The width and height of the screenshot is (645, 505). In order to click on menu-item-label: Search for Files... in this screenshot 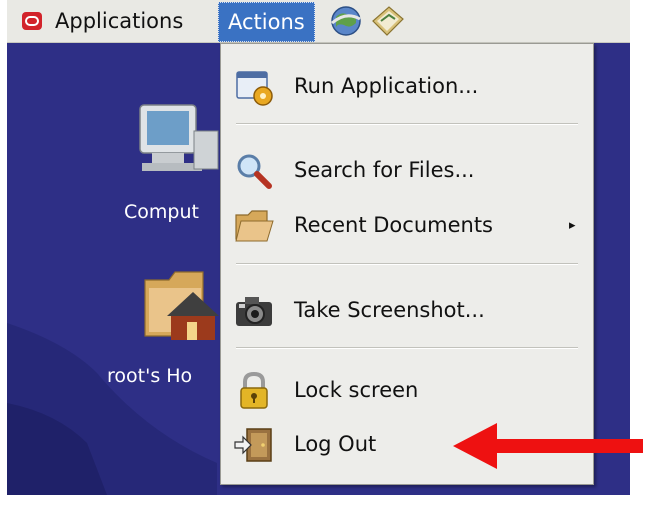, I will do `click(384, 170)`.